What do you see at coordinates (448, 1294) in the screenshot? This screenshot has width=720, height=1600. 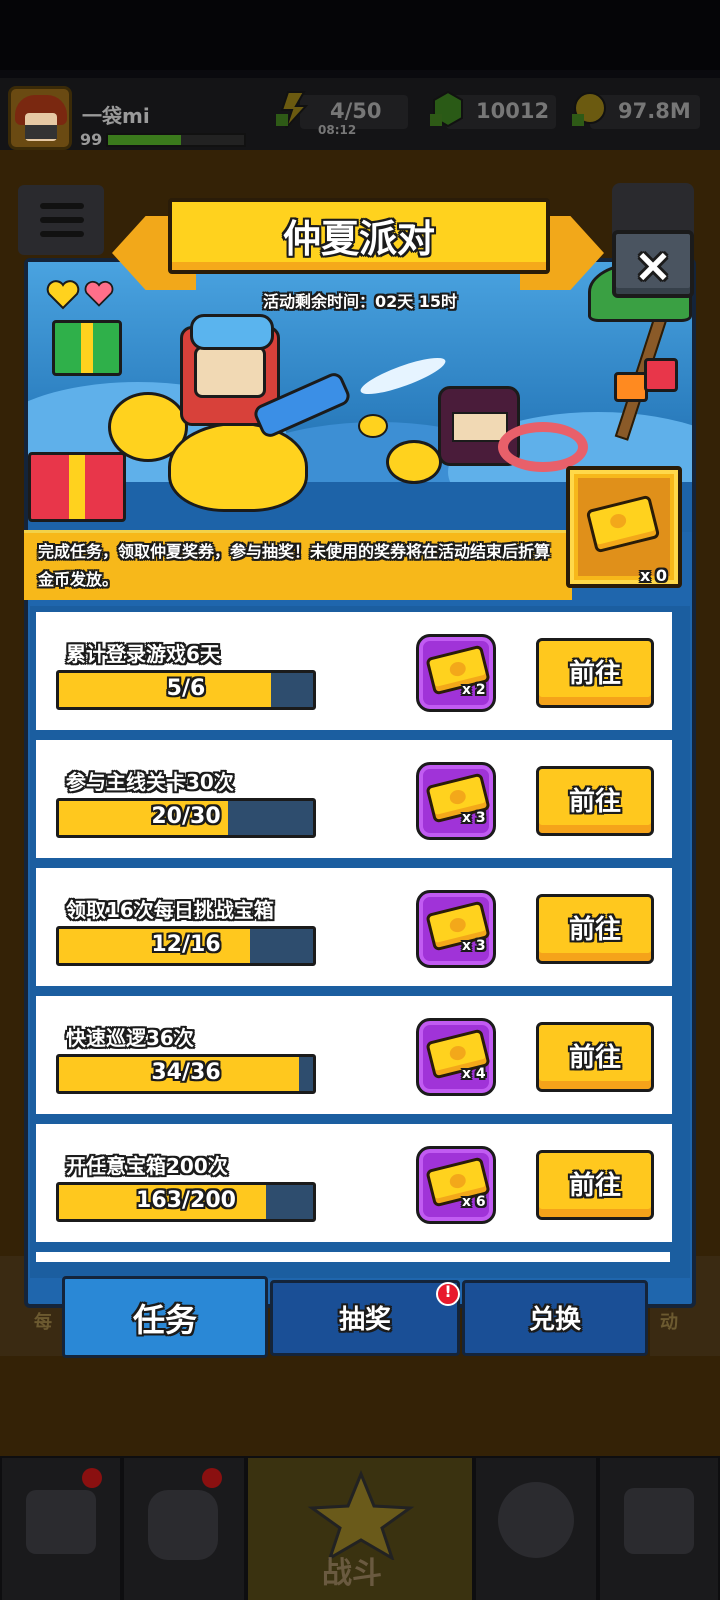 I see `lottery-alert-badge: !` at bounding box center [448, 1294].